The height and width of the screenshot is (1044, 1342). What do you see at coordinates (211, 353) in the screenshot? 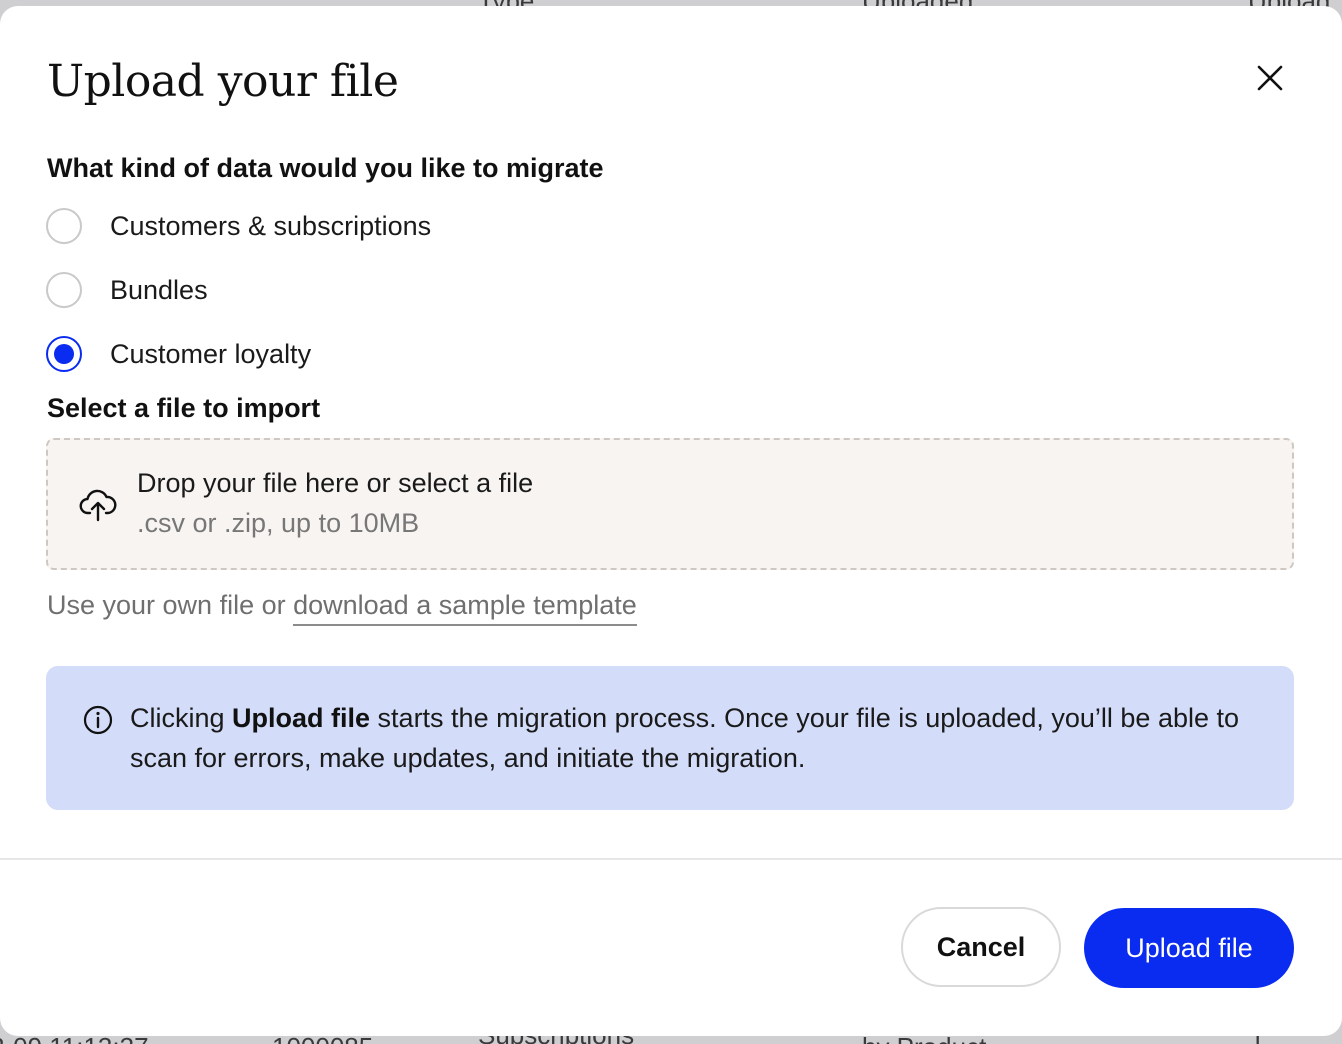
I see `radio-label: Customer loyalty` at bounding box center [211, 353].